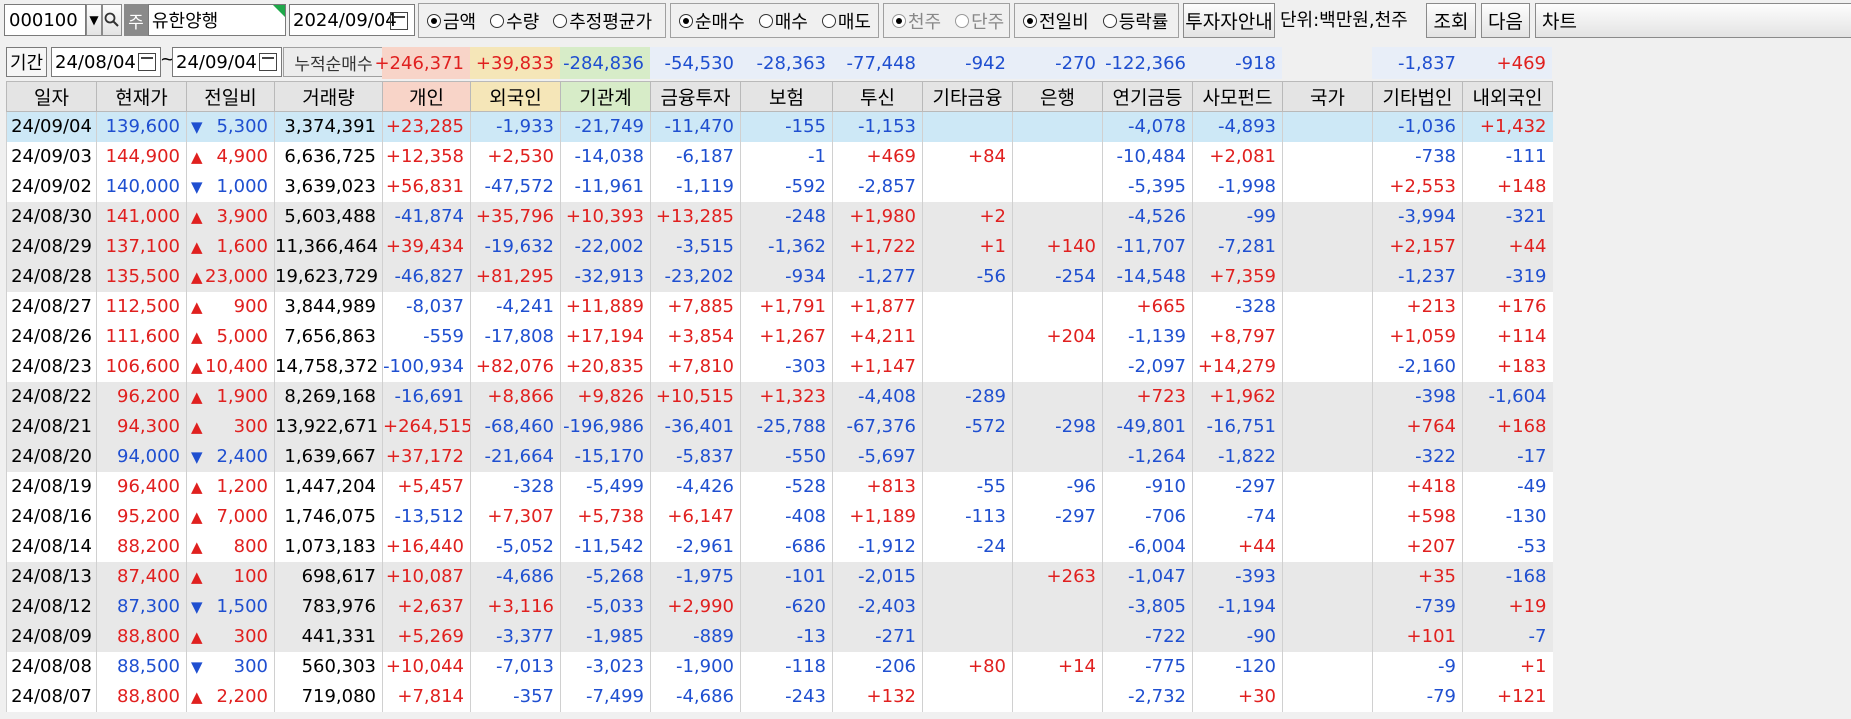  What do you see at coordinates (695, 156) in the screenshot?
I see `table-cell: -6,187` at bounding box center [695, 156].